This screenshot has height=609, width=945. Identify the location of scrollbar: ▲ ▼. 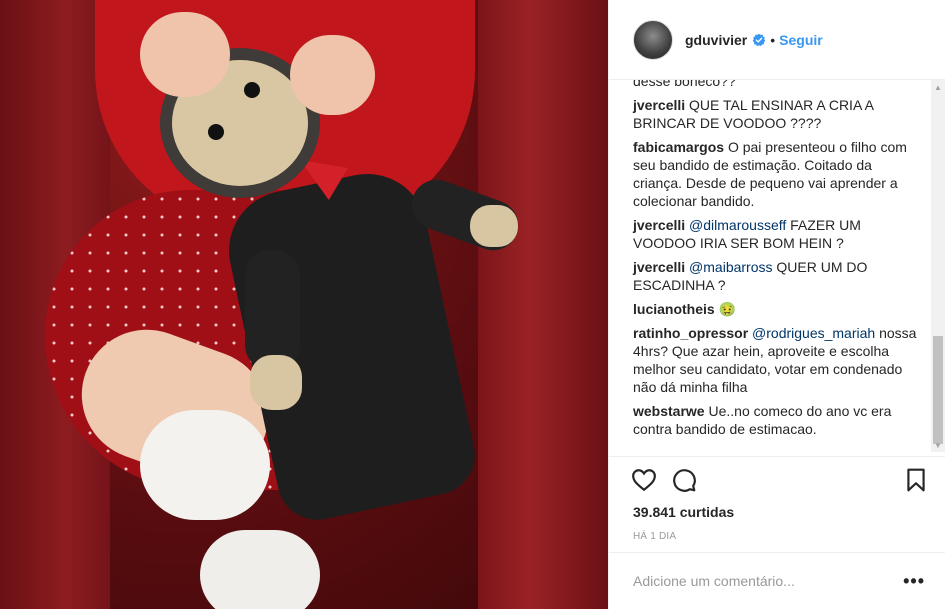
(938, 266).